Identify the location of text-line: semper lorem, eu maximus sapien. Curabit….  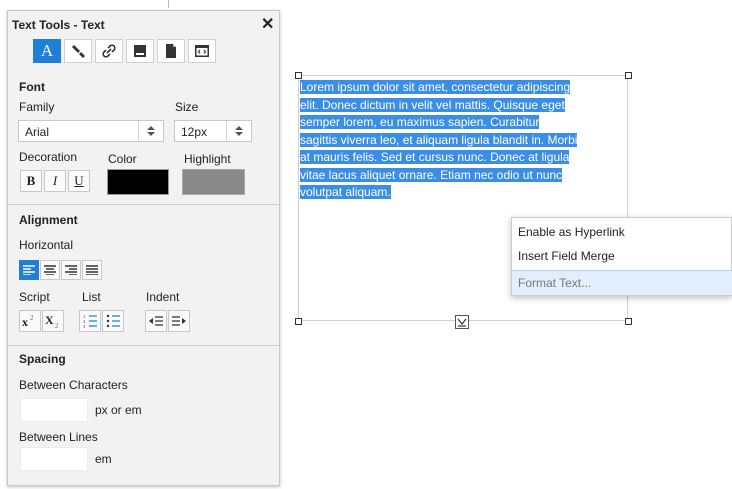
(420, 122).